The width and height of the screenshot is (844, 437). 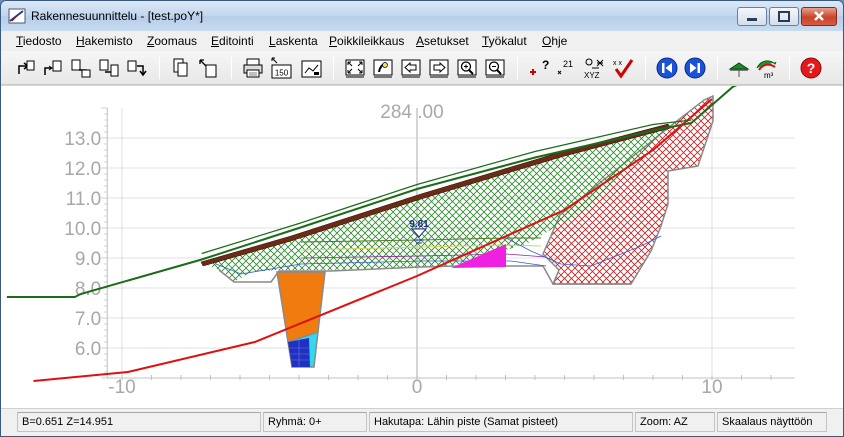 What do you see at coordinates (311, 68) in the screenshot?
I see `print-preview-icon` at bounding box center [311, 68].